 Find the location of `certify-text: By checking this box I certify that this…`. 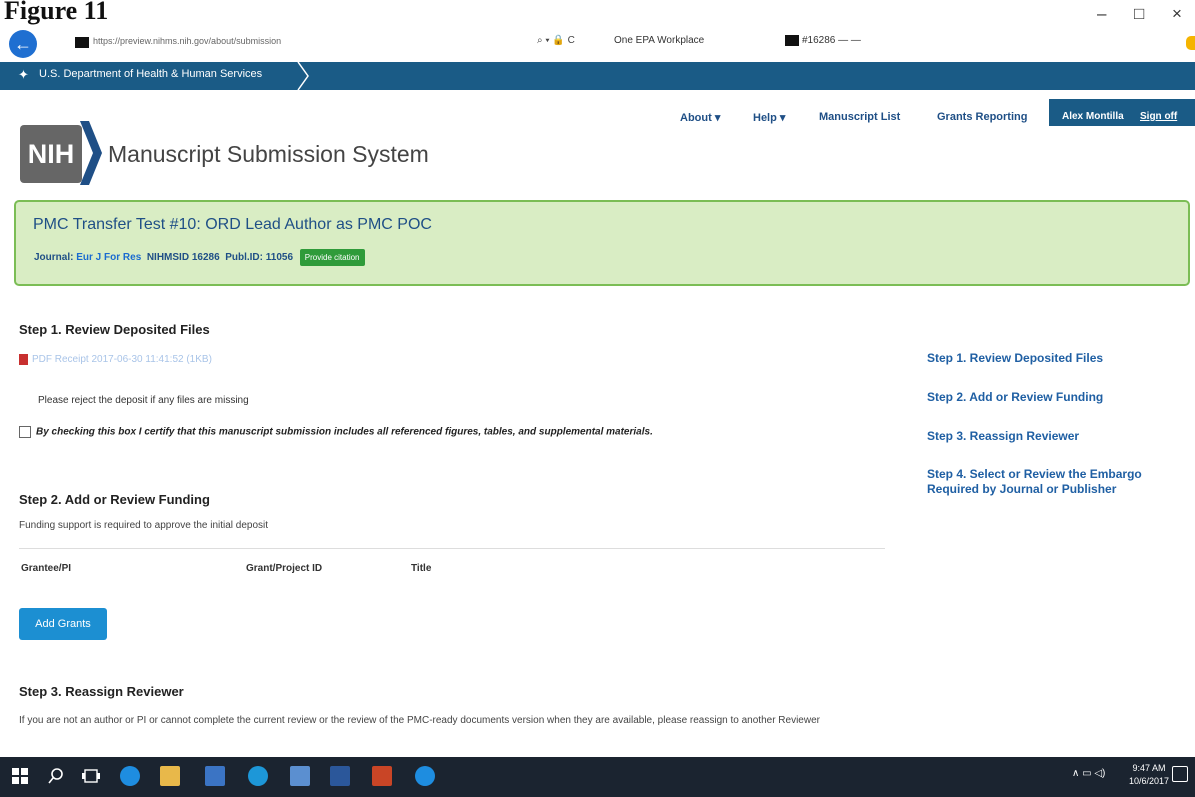

certify-text: By checking this box I certify that this… is located at coordinates (344, 432).